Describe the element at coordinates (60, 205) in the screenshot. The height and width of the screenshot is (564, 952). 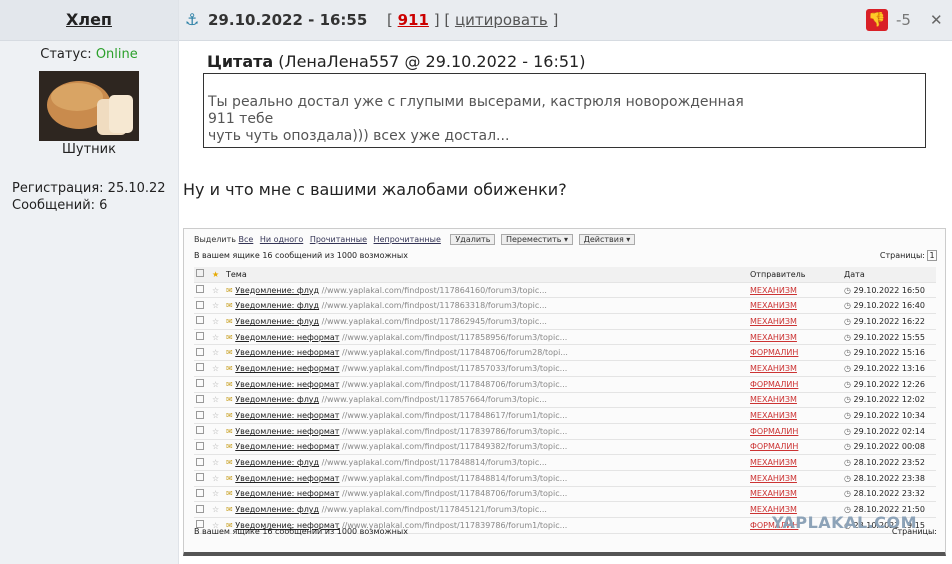
I see `post-count: Сообщений: 6` at that location.